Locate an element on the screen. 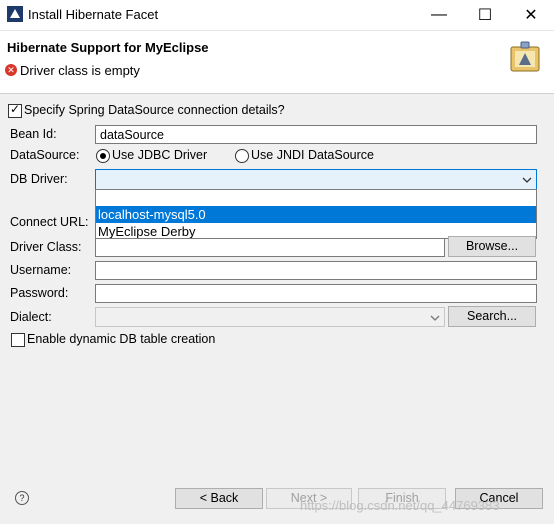  error-icon: ✕ is located at coordinates (11, 70).